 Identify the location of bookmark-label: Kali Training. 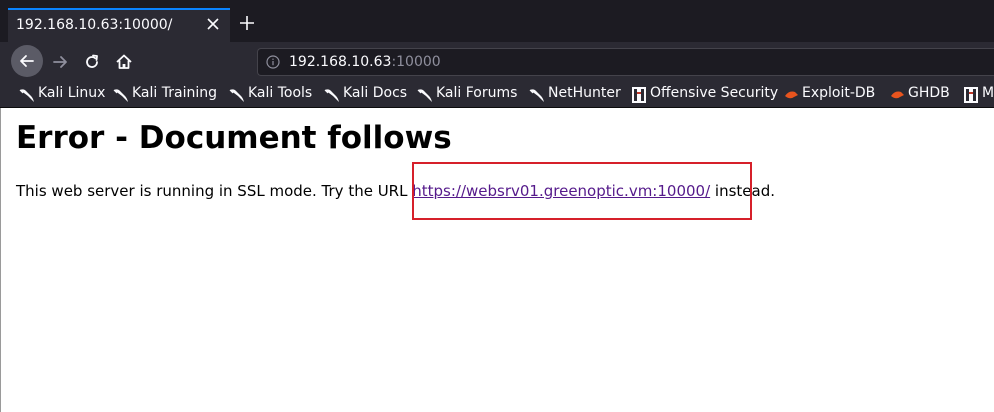
(174, 93).